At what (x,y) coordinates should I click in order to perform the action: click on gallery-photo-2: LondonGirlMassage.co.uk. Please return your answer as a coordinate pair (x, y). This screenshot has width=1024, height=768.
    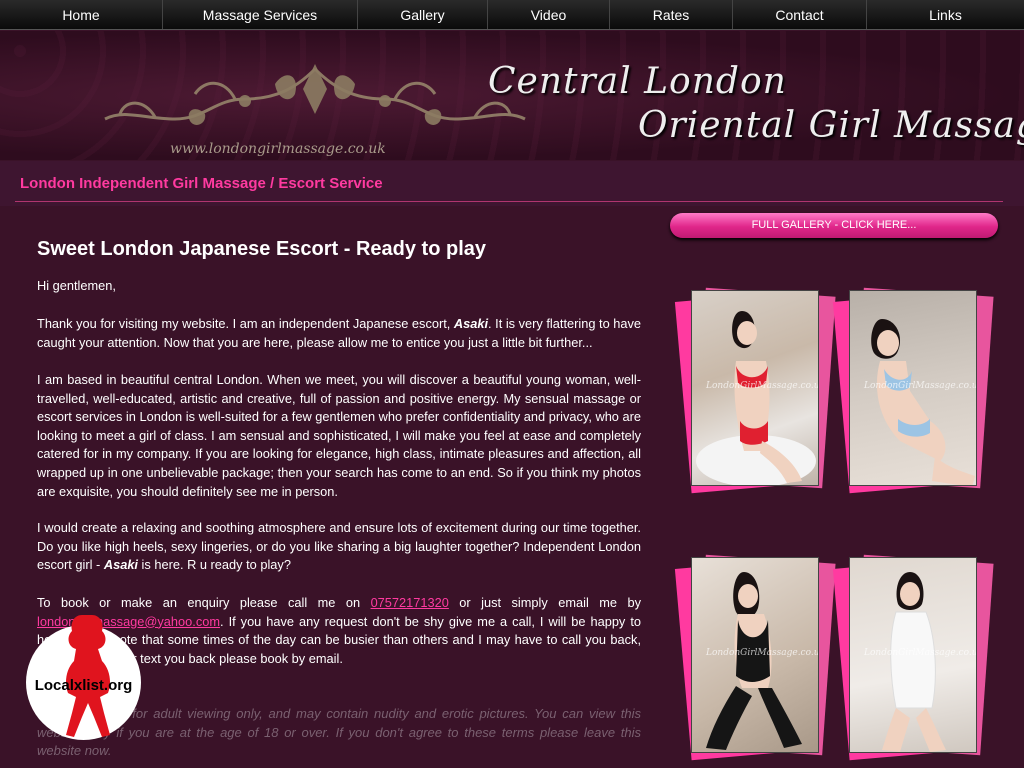
    Looking at the image, I should click on (913, 390).